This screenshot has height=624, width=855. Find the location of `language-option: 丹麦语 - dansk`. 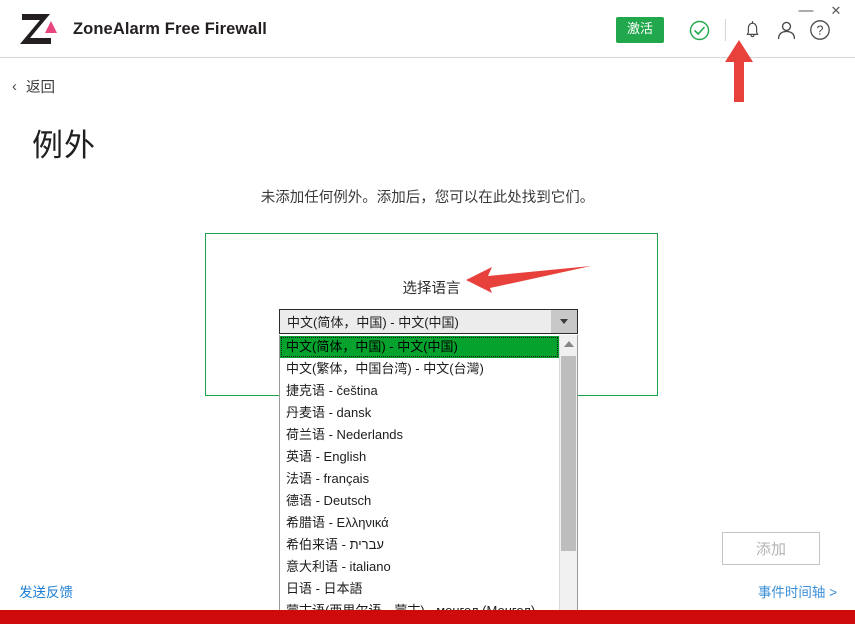

language-option: 丹麦语 - dansk is located at coordinates (419, 413).